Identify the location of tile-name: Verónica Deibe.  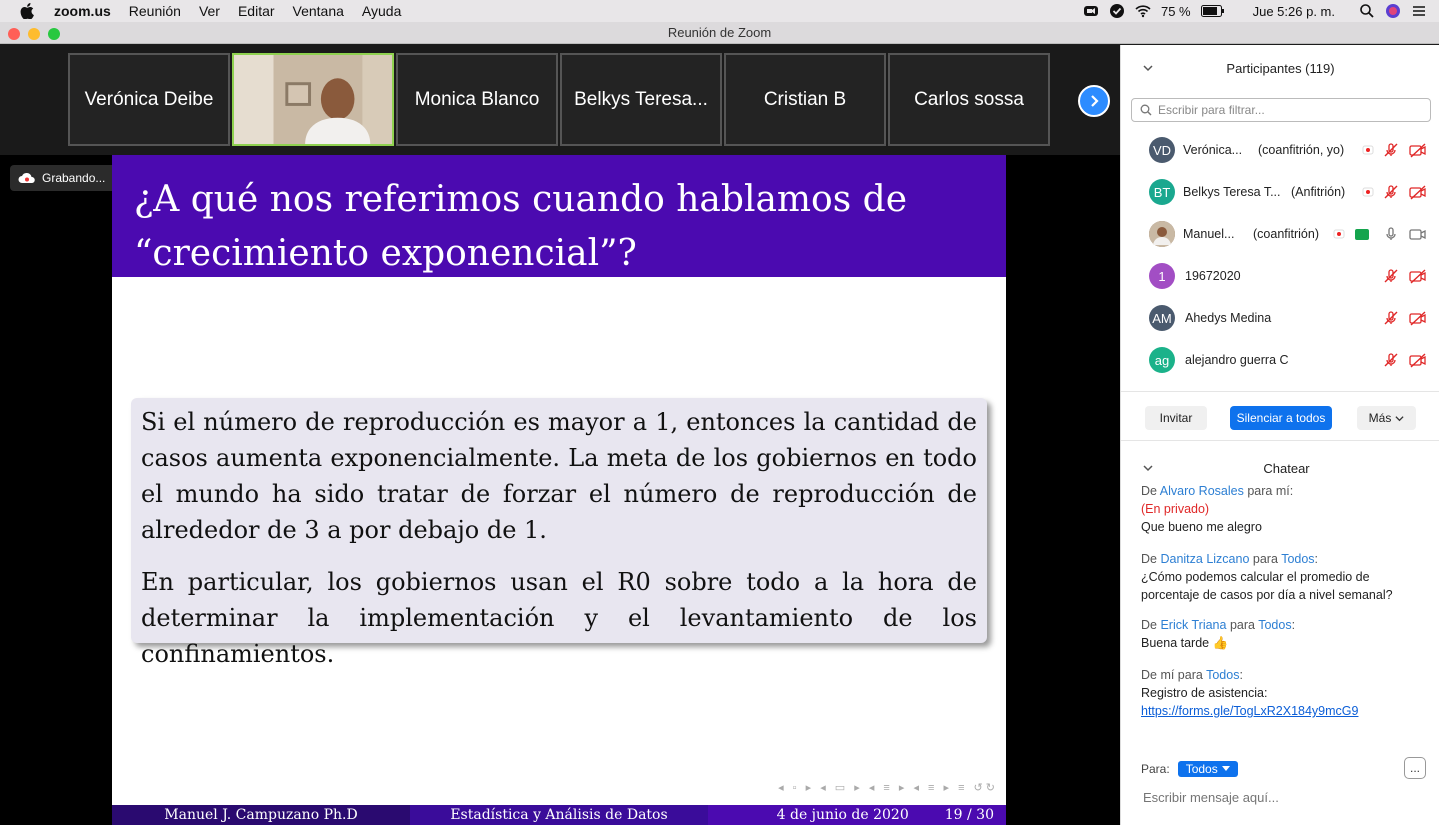
(149, 99).